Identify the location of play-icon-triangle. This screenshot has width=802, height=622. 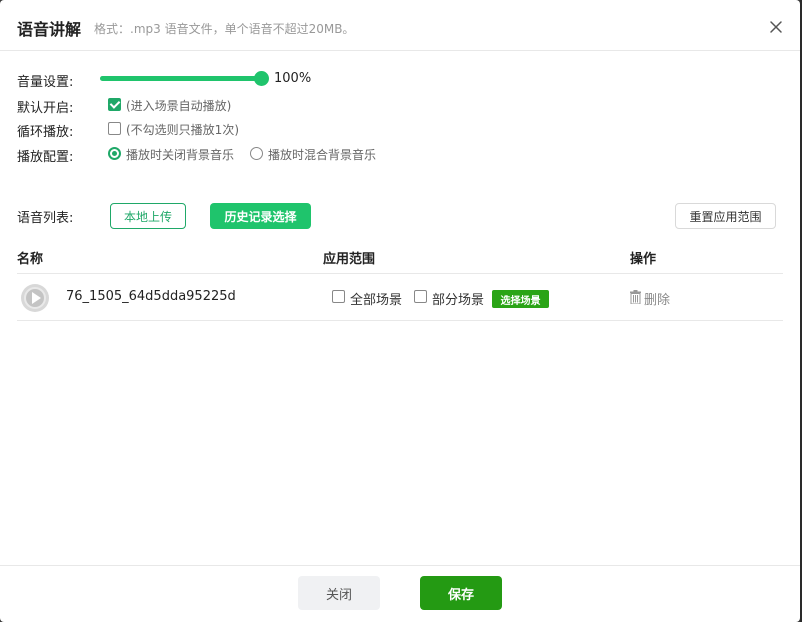
(36, 298).